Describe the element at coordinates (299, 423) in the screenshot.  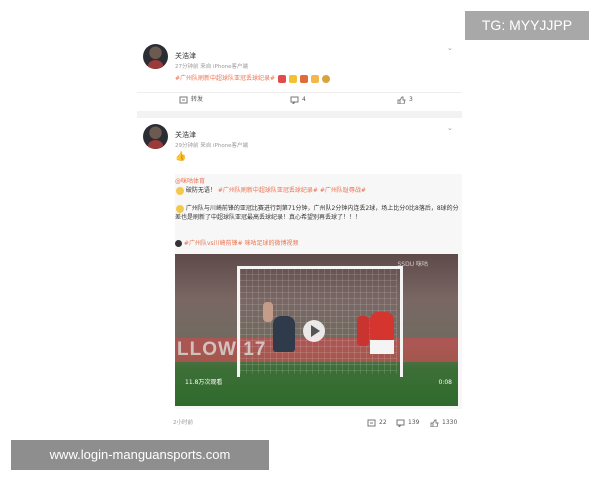
I see `action-bar: 2小时前 22 139 1330` at that location.